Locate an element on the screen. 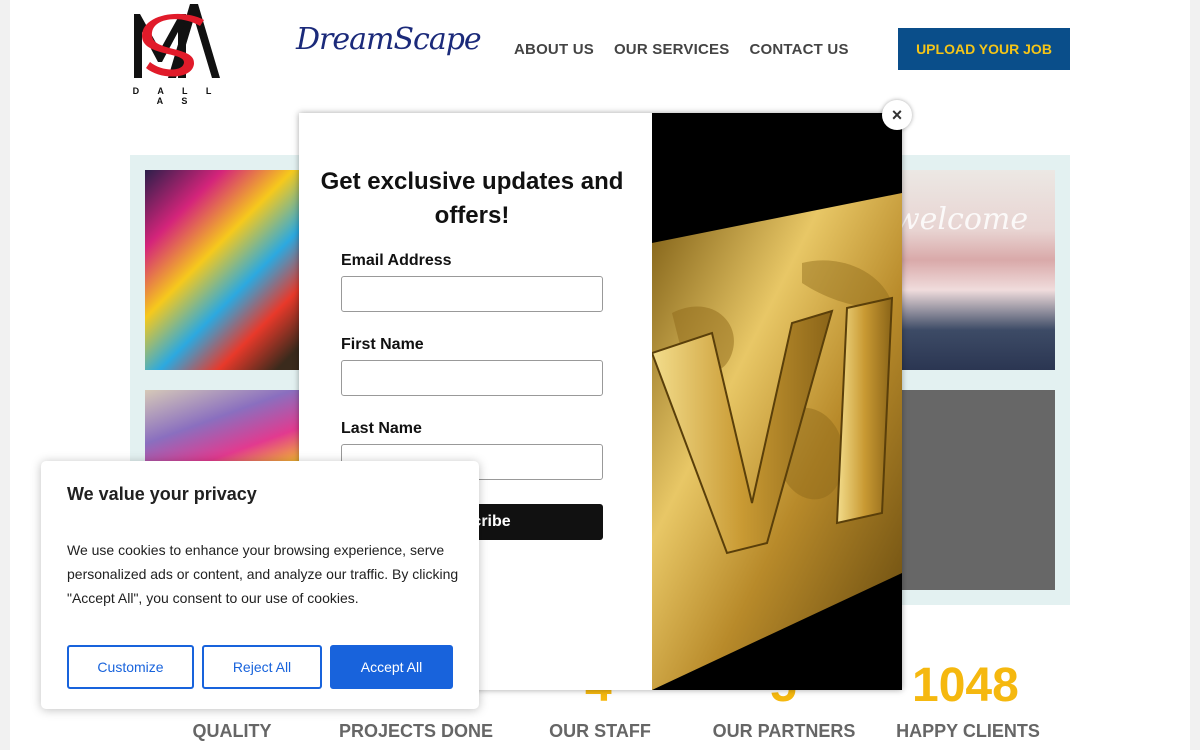 The height and width of the screenshot is (750, 1200). gallery-image-welcome-sign: welcome is located at coordinates (972, 270).